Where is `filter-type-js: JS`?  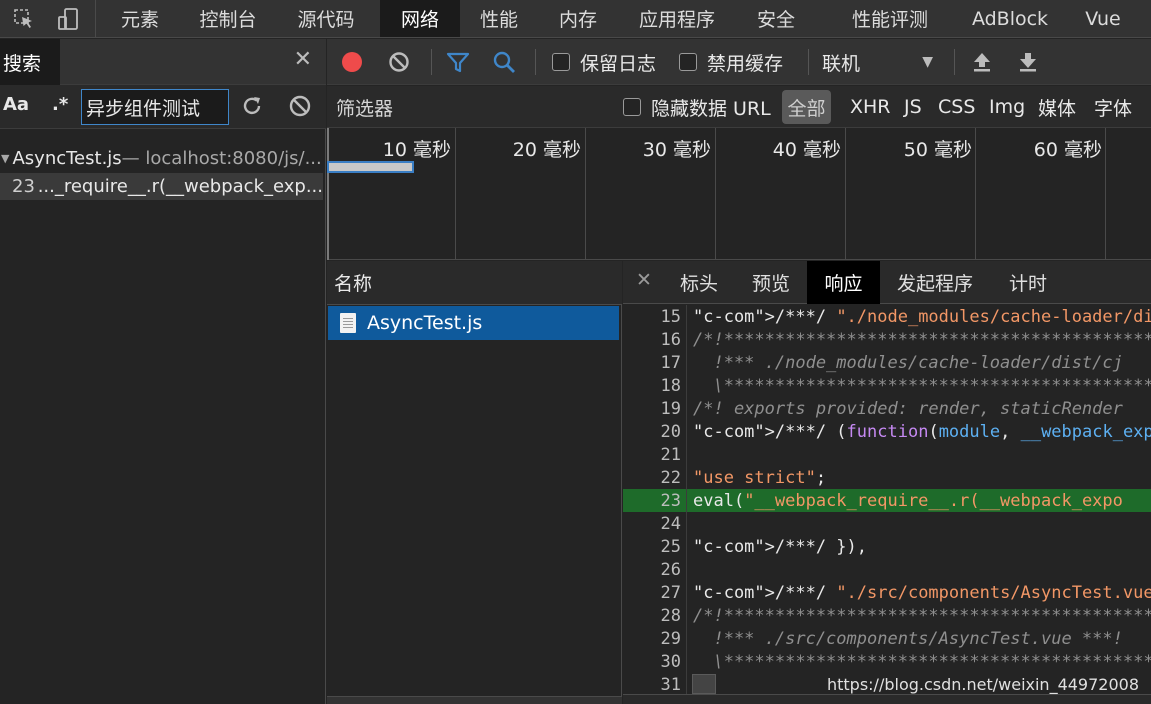 filter-type-js: JS is located at coordinates (913, 107).